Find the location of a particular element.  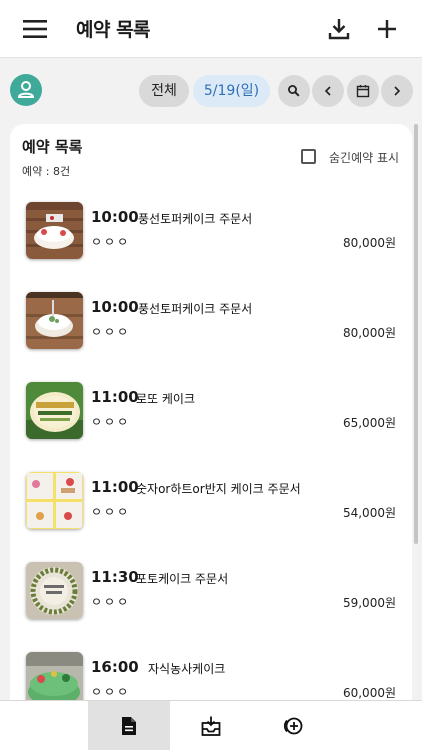

reservation-name: 숫자or하트or반지 케이크 주문서 is located at coordinates (218, 489).